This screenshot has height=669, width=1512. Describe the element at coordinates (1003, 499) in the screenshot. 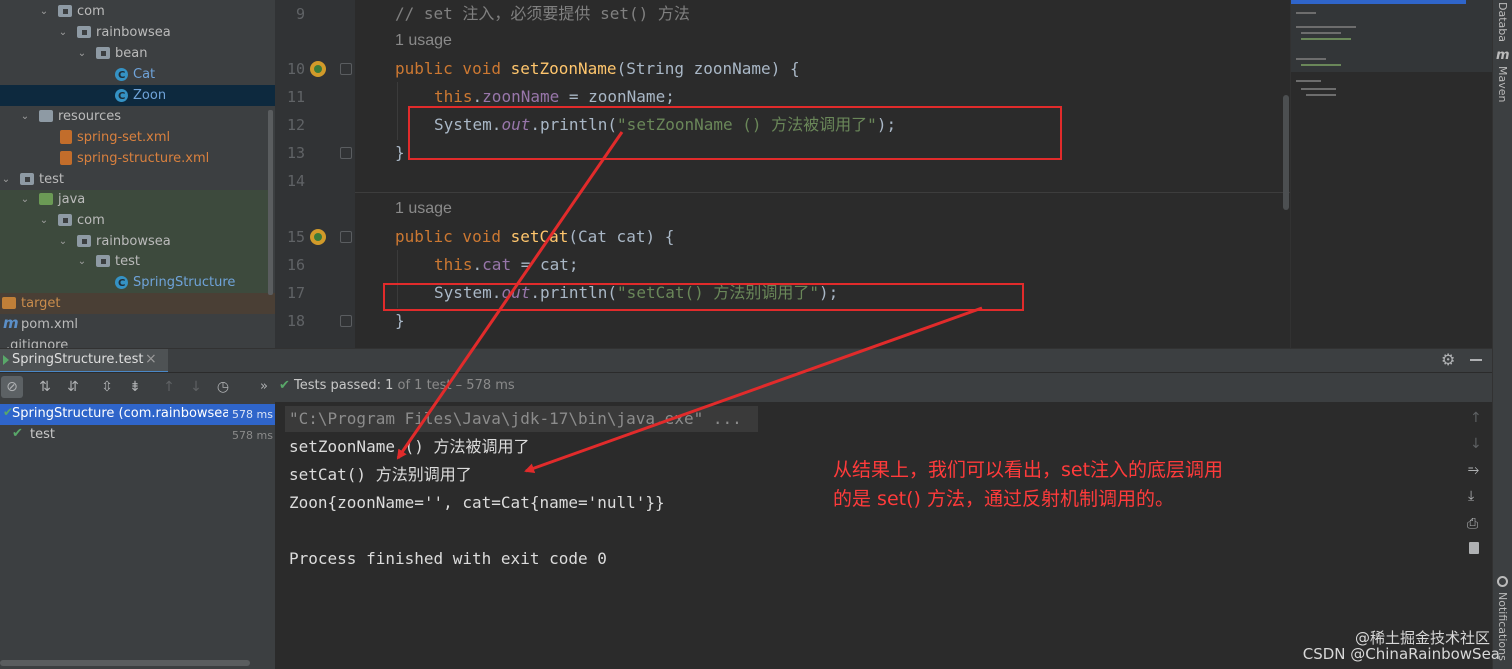

I see `annotation-text: 的是 set() 方法，通过反射机制调用的。` at that location.